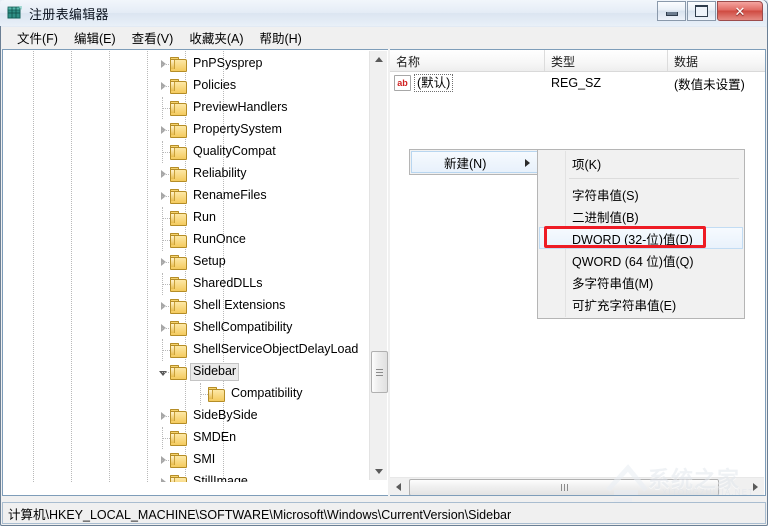 The image size is (768, 526). Describe the element at coordinates (234, 151) in the screenshot. I see `tree-item-label: QualityCompat` at that location.